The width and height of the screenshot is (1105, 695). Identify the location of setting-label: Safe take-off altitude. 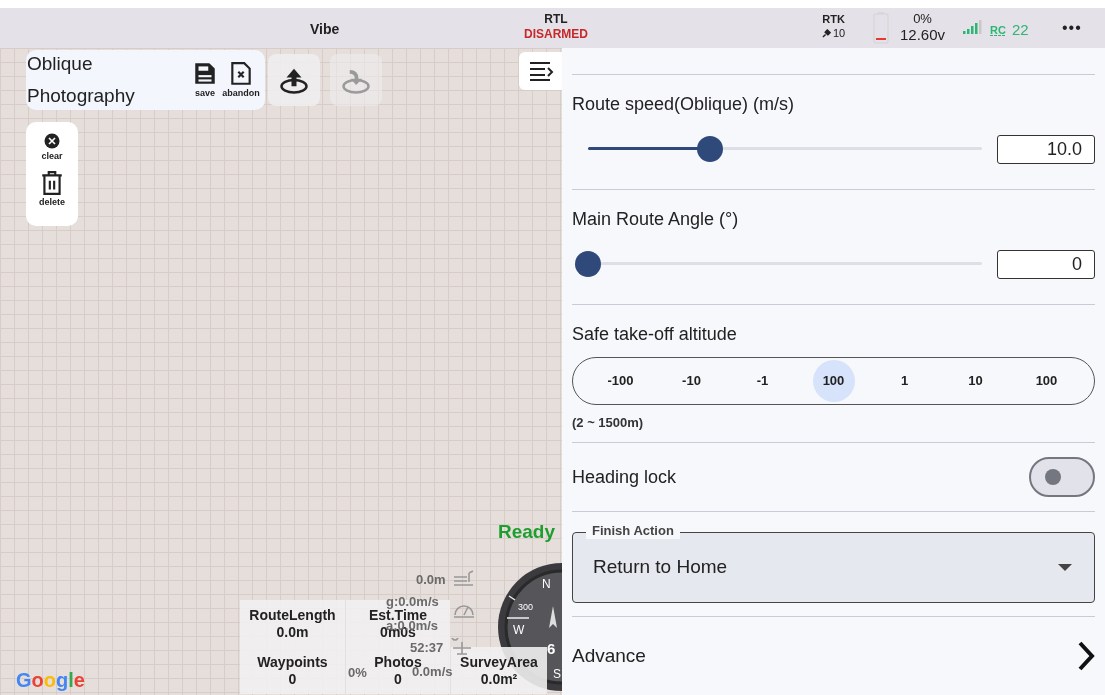
(655, 334).